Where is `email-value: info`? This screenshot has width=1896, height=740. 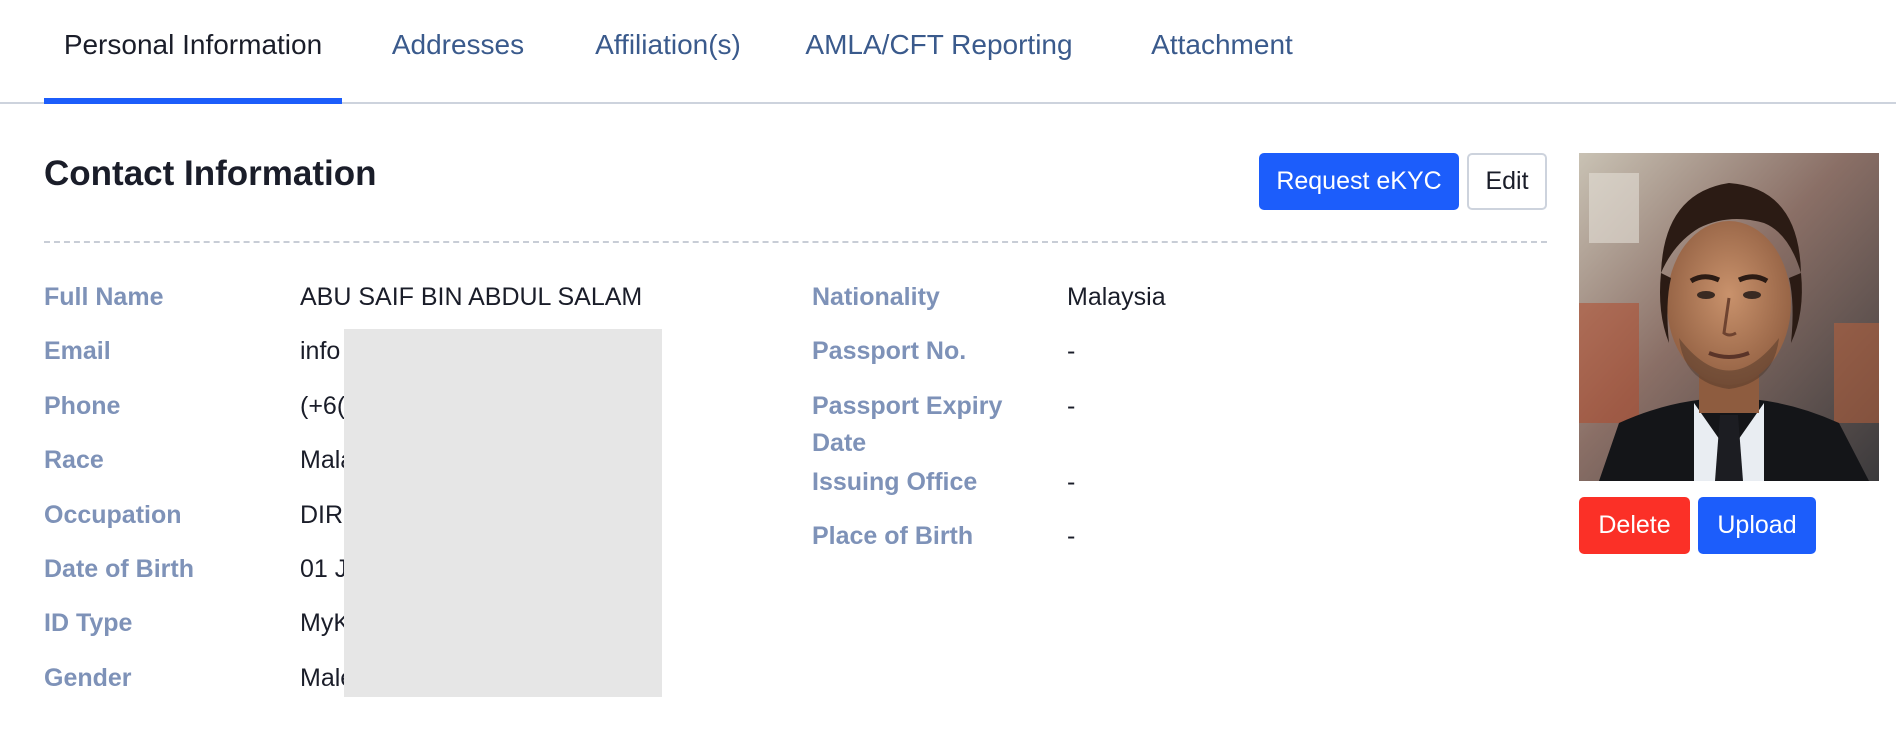 email-value: info is located at coordinates (320, 351).